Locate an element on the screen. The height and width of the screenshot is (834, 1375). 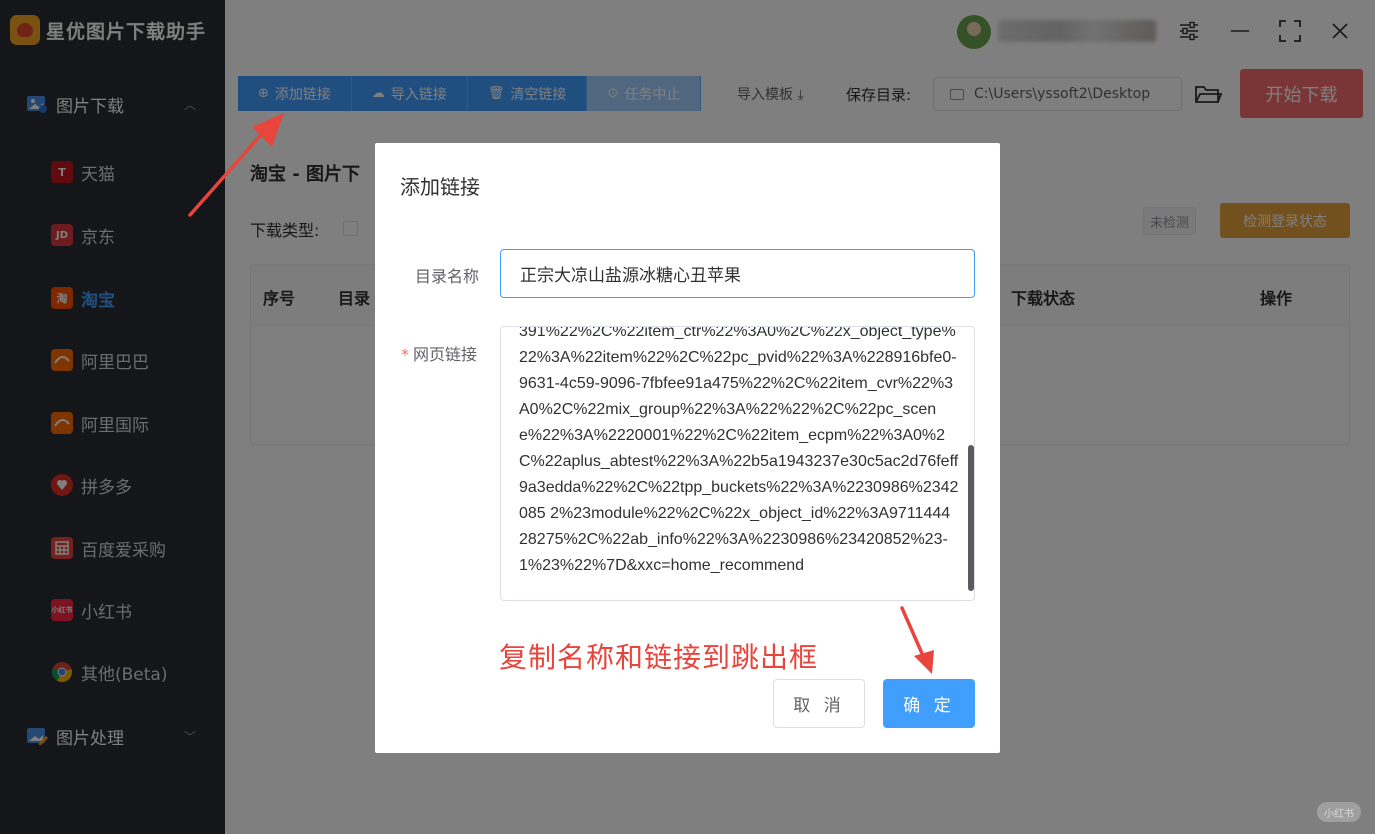
dialog-title: 添加链接 is located at coordinates (440, 187).